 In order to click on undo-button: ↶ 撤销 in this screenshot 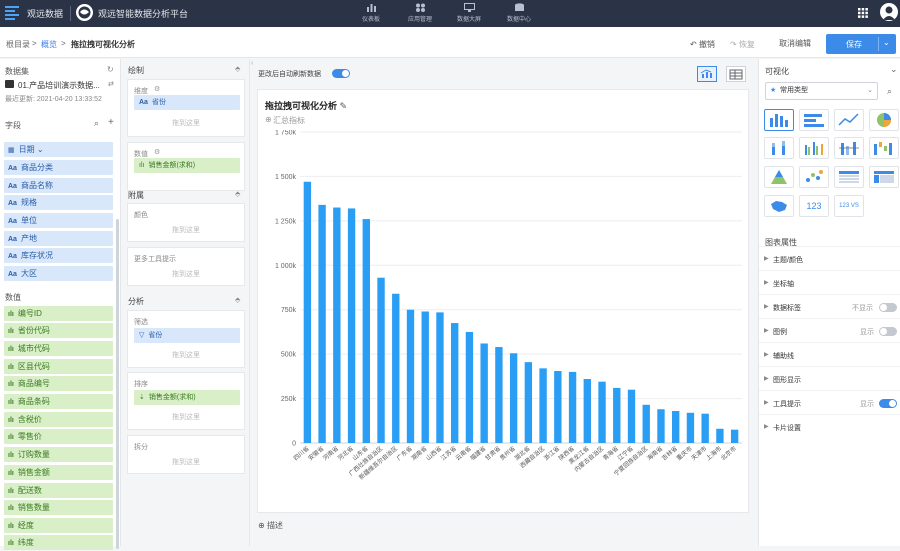, I will do `click(702, 44)`.